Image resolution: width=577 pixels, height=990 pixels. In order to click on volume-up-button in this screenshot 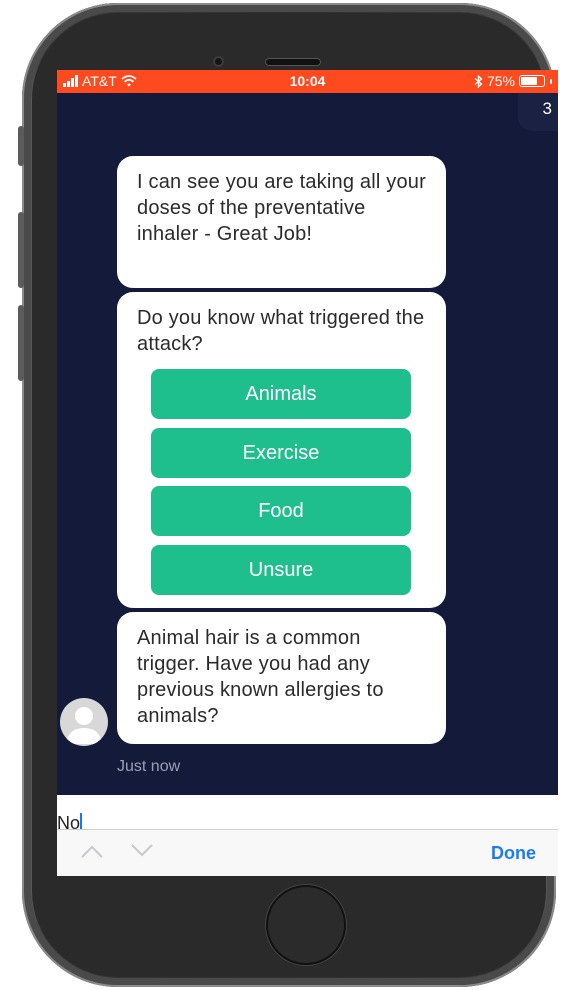, I will do `click(21, 250)`.